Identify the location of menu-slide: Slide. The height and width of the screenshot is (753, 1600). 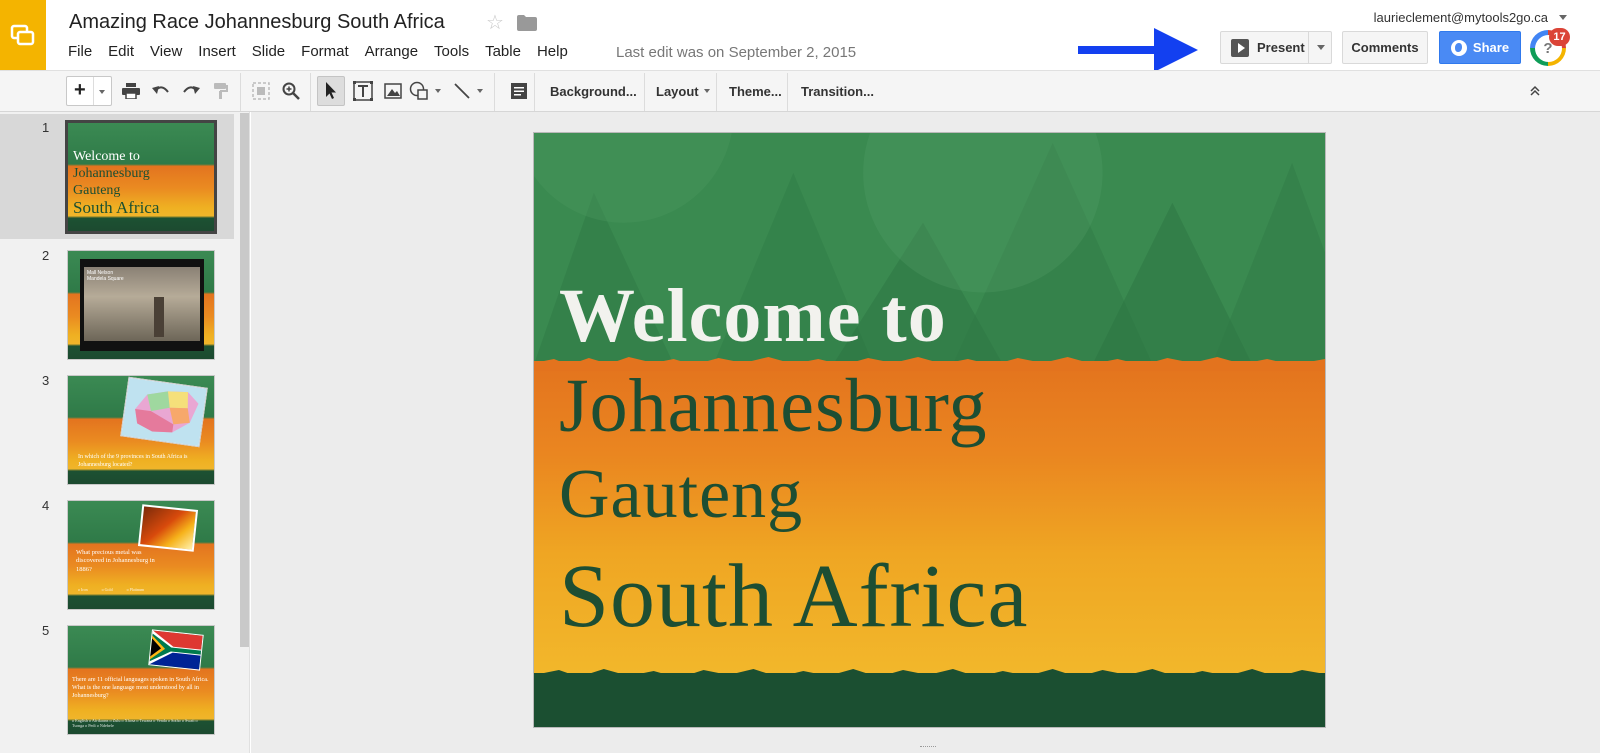
(268, 51).